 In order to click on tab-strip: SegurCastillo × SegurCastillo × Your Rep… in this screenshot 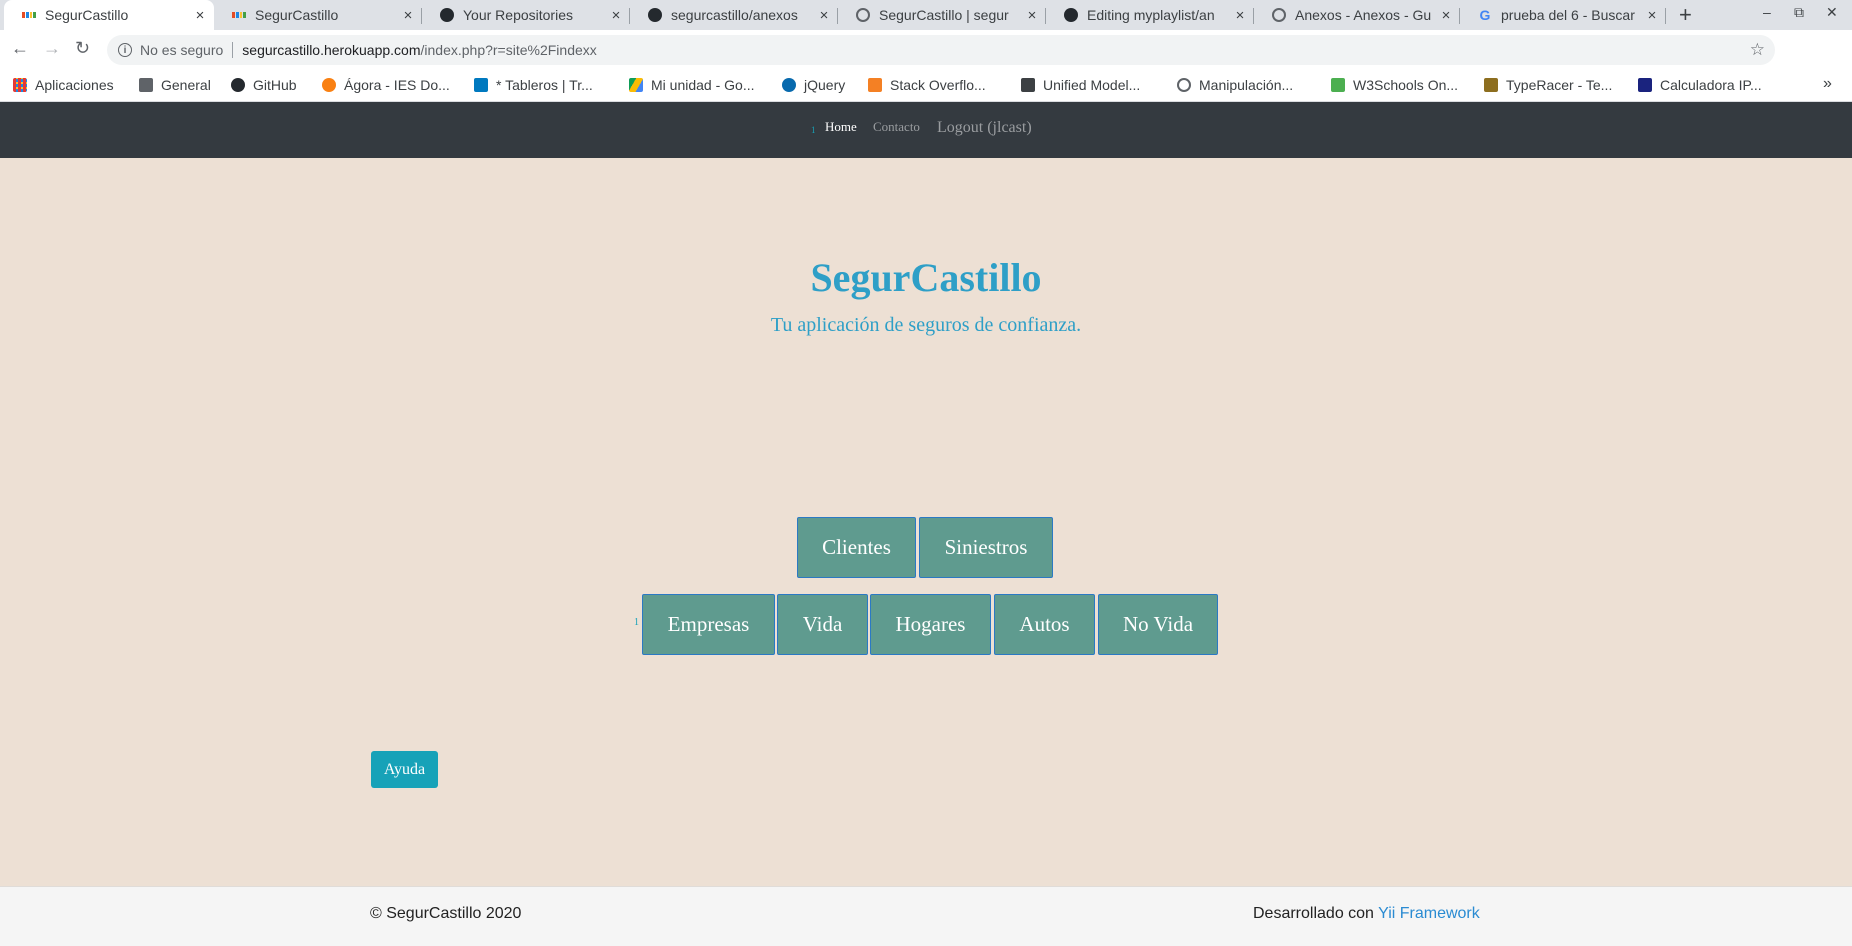, I will do `click(926, 15)`.